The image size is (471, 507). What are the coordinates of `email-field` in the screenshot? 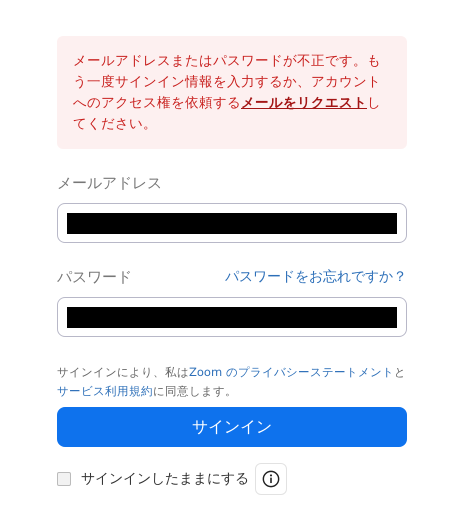 It's located at (232, 223).